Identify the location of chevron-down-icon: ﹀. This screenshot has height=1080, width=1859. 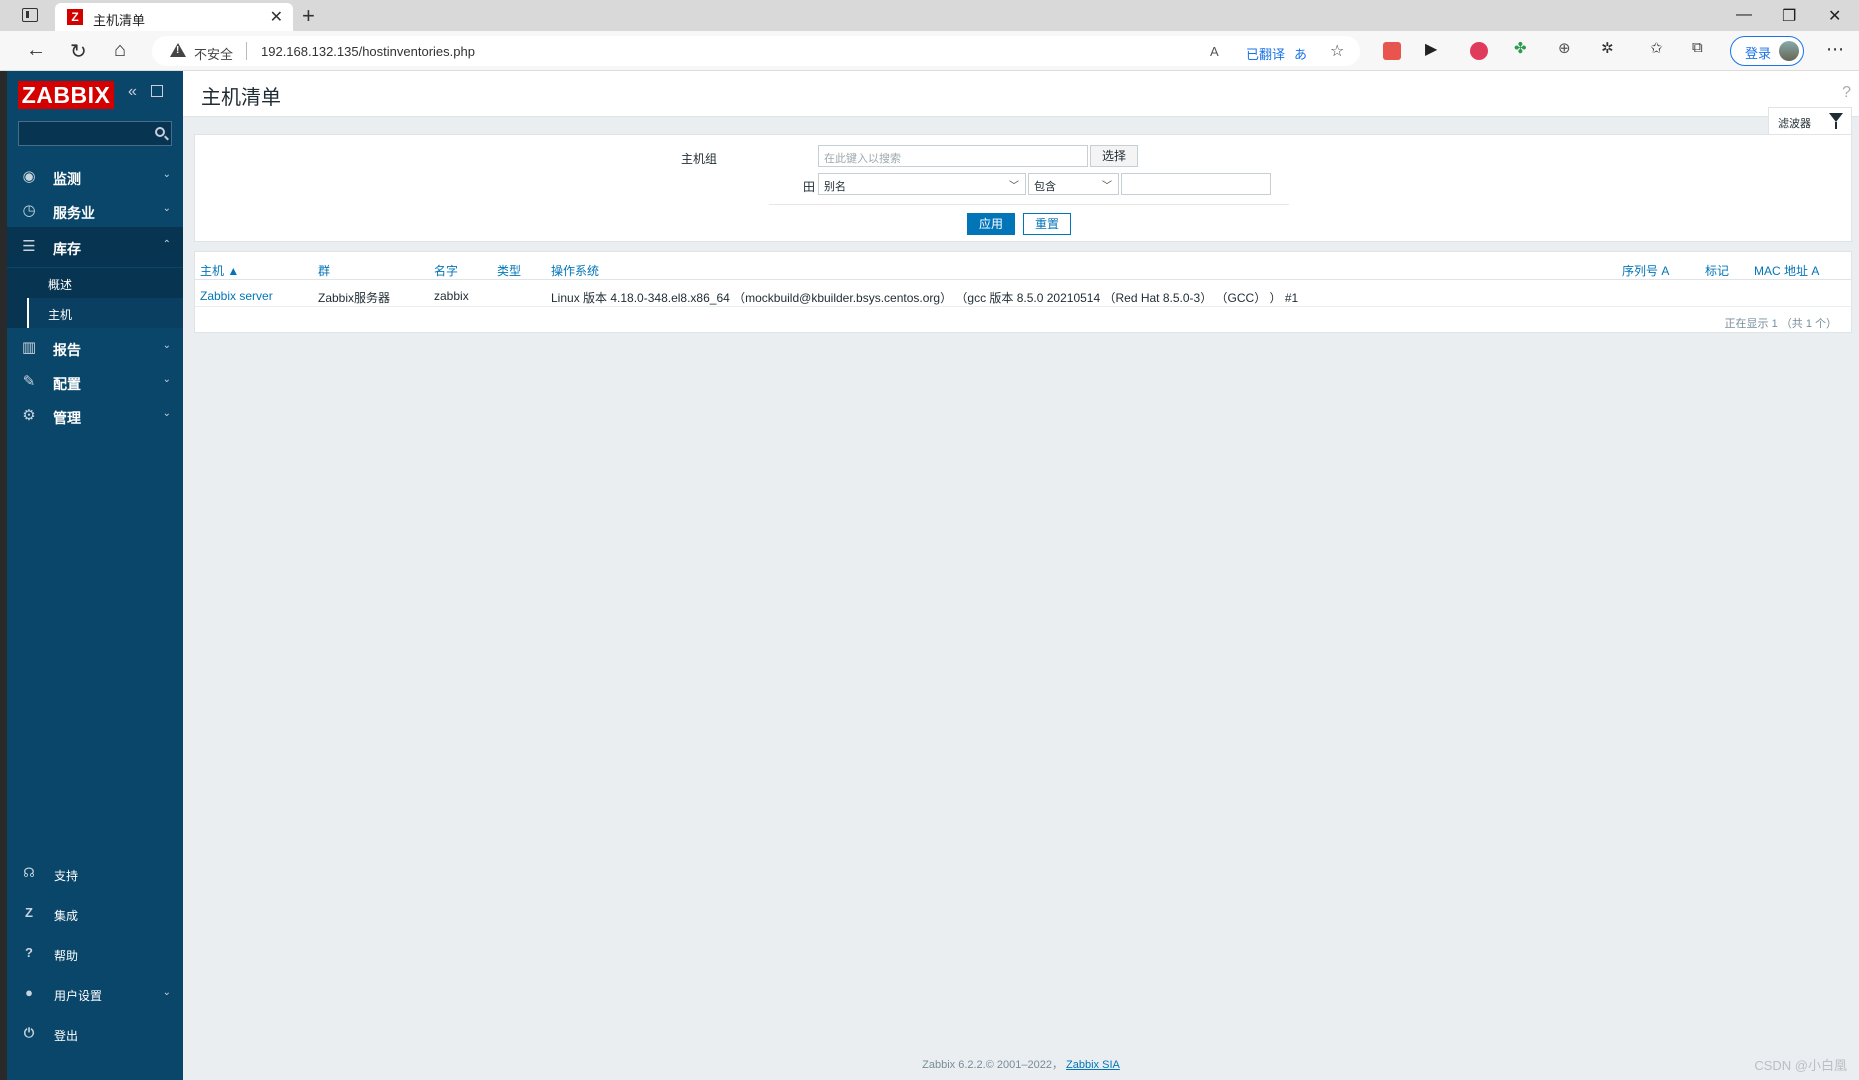
(1107, 186).